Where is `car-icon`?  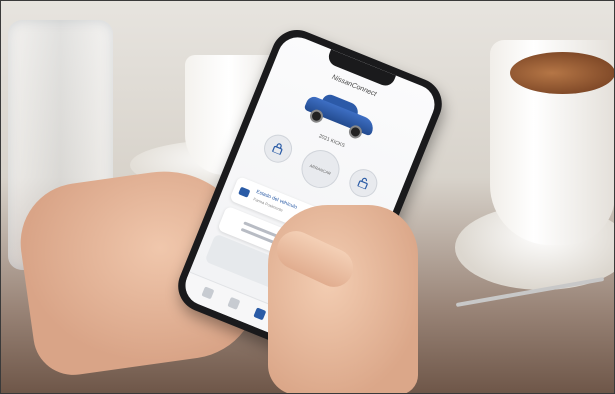
car-icon is located at coordinates (244, 192).